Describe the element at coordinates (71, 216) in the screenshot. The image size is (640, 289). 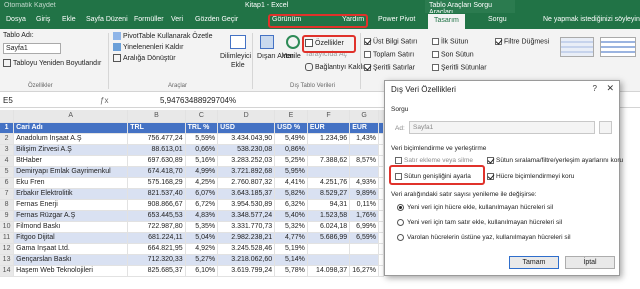
I see `table-cell: Fernas Rüzgar A.Ş` at that location.